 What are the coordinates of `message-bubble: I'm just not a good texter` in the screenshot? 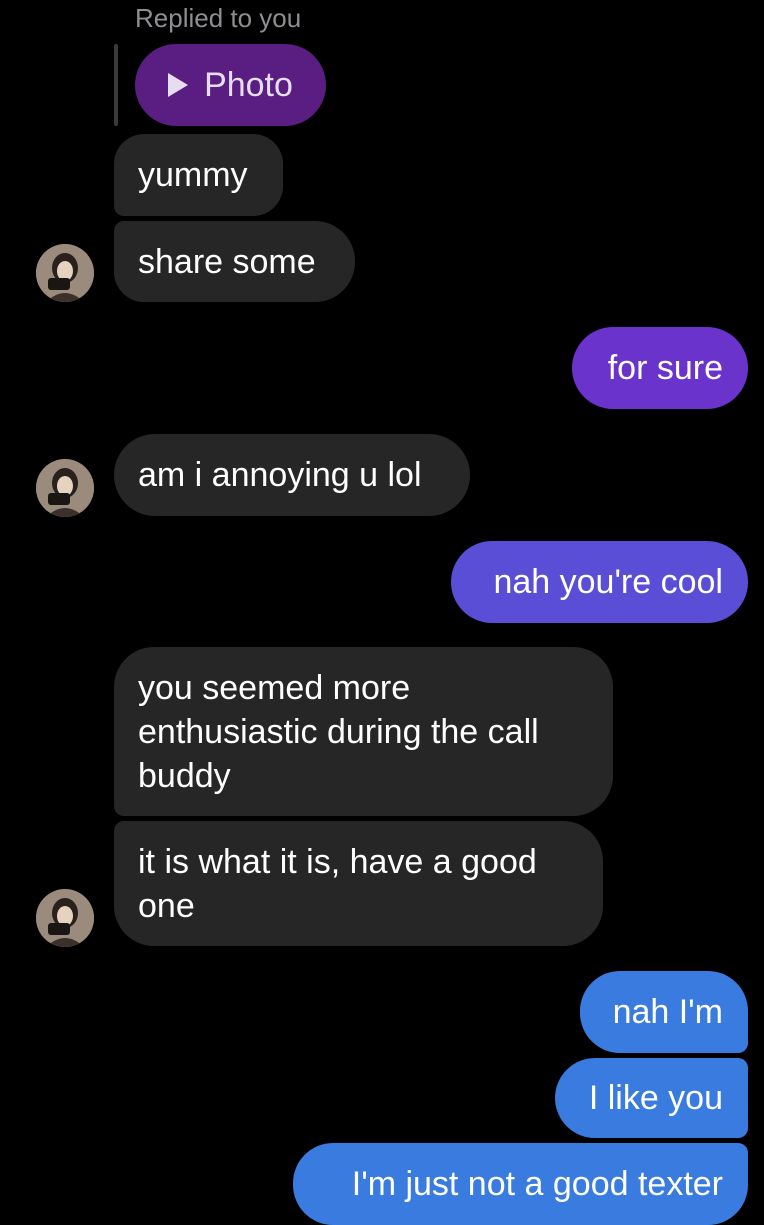 It's located at (520, 1184).